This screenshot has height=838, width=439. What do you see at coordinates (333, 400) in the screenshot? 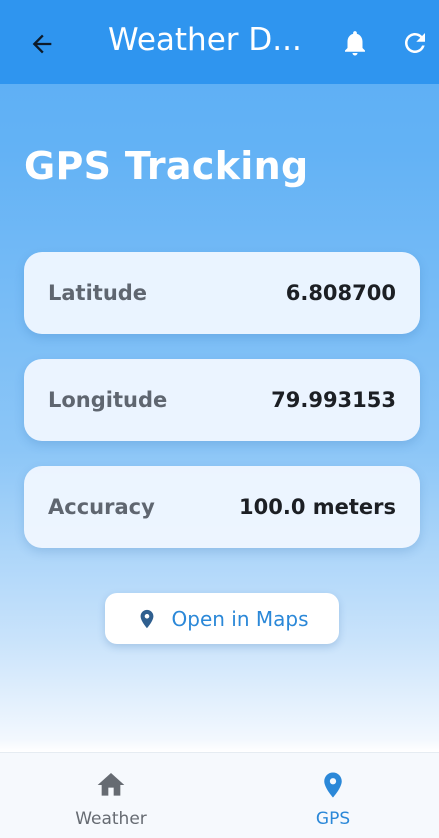
I see `longitude-value: 79.993153` at bounding box center [333, 400].